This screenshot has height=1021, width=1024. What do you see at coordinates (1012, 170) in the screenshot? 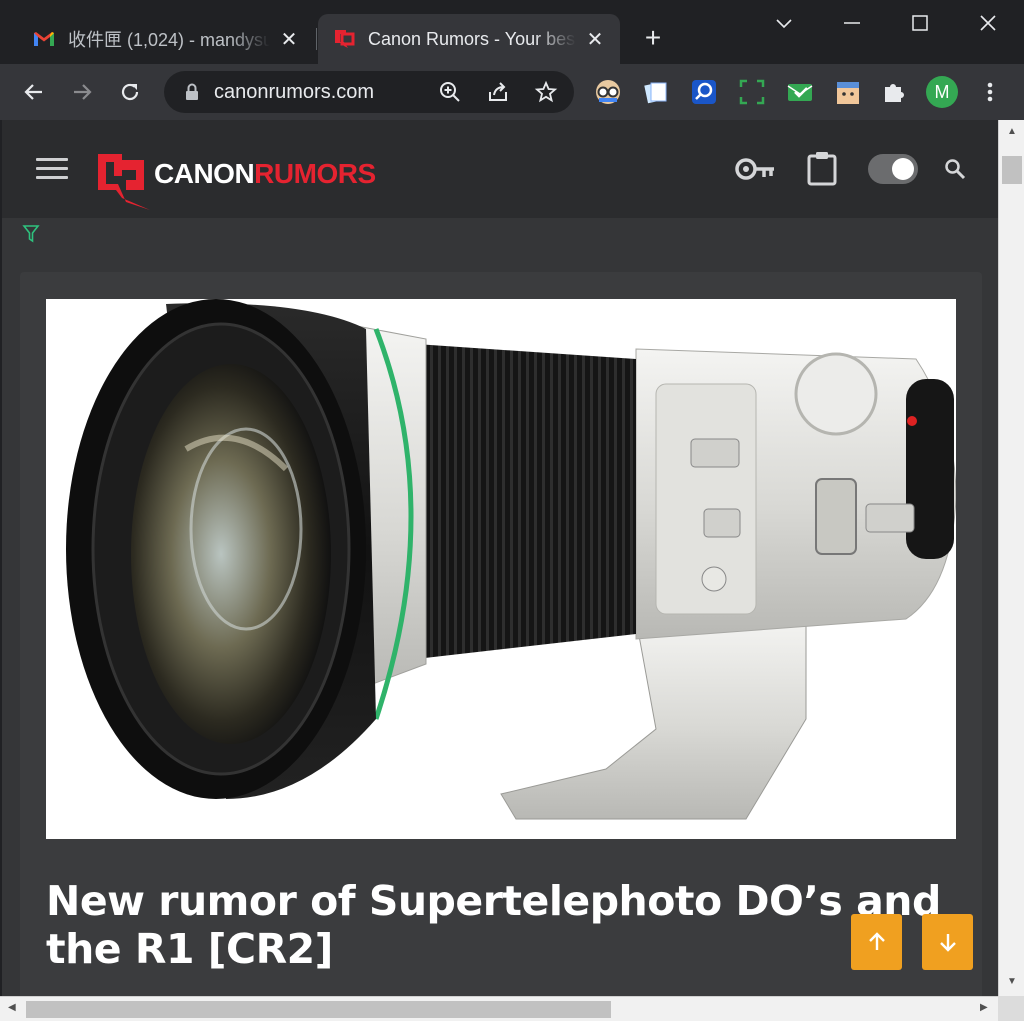
I see `vertical-scroll-thumb` at bounding box center [1012, 170].